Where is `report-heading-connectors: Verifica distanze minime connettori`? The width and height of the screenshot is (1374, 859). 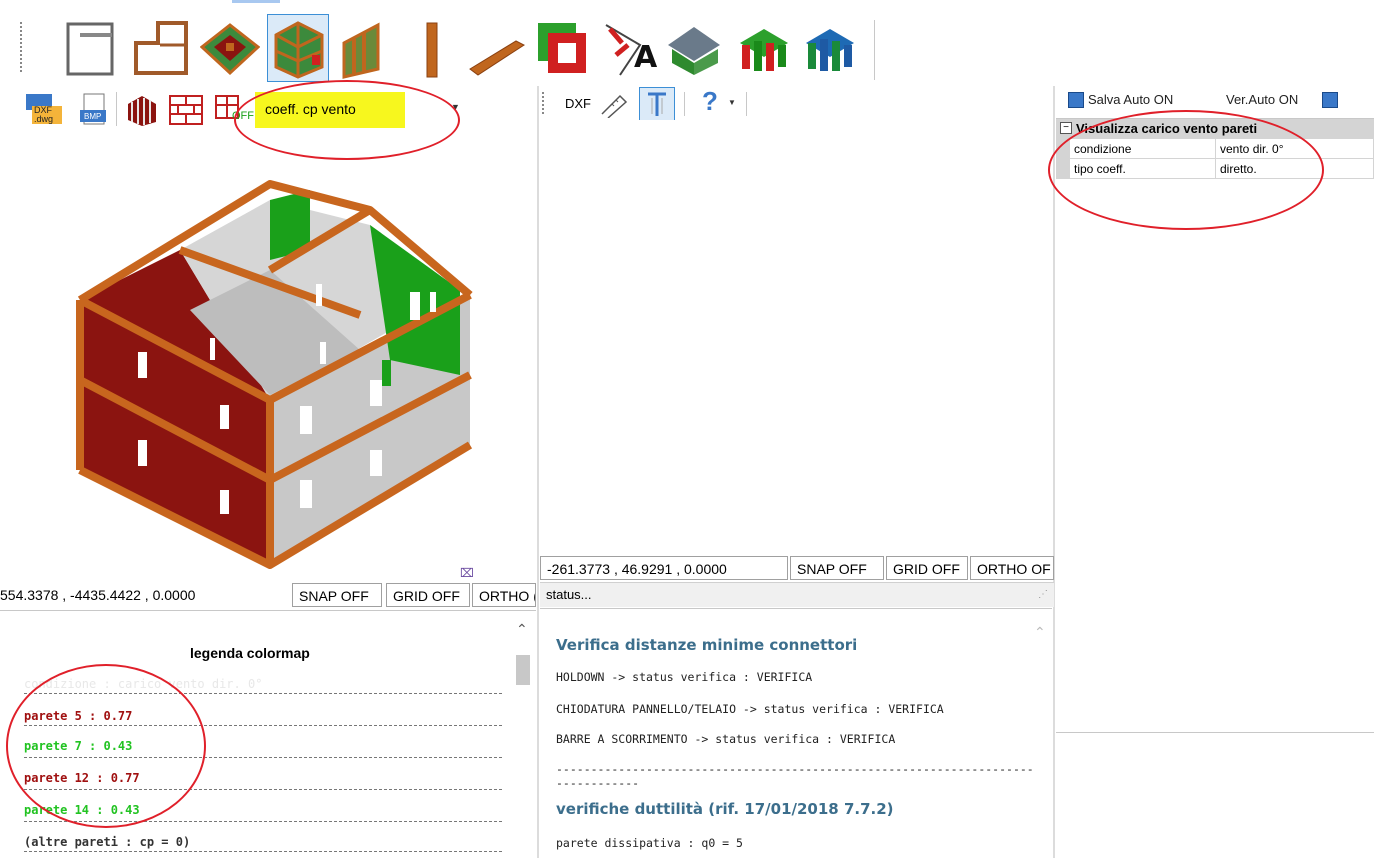
report-heading-connectors: Verifica distanze minime connettori is located at coordinates (707, 645).